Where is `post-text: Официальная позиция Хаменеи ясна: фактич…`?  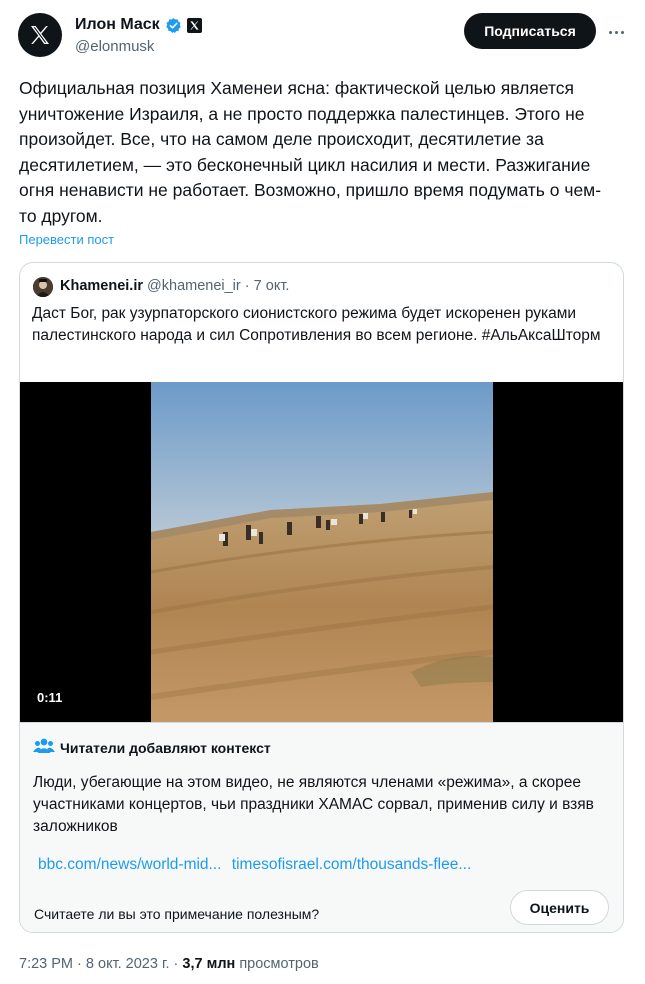
post-text: Официальная позиция Хаменеи ясна: фактич… is located at coordinates (310, 152).